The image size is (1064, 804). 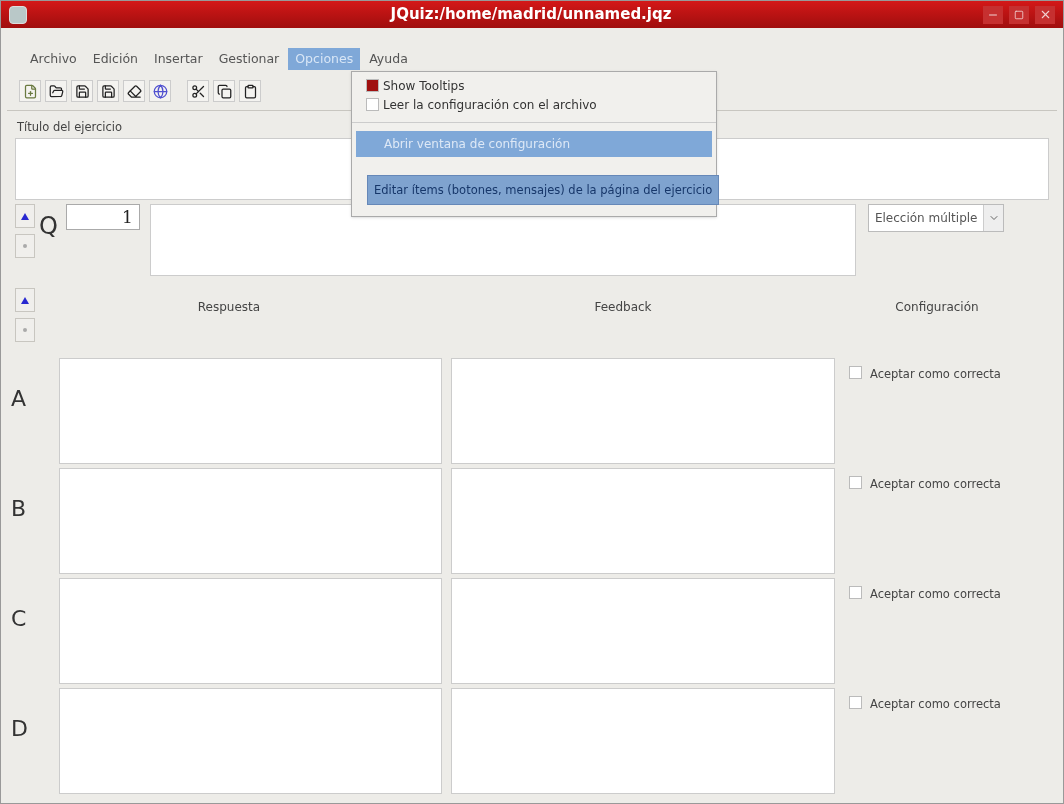 What do you see at coordinates (70, 127) in the screenshot?
I see `field-label: Título del ejercicio` at bounding box center [70, 127].